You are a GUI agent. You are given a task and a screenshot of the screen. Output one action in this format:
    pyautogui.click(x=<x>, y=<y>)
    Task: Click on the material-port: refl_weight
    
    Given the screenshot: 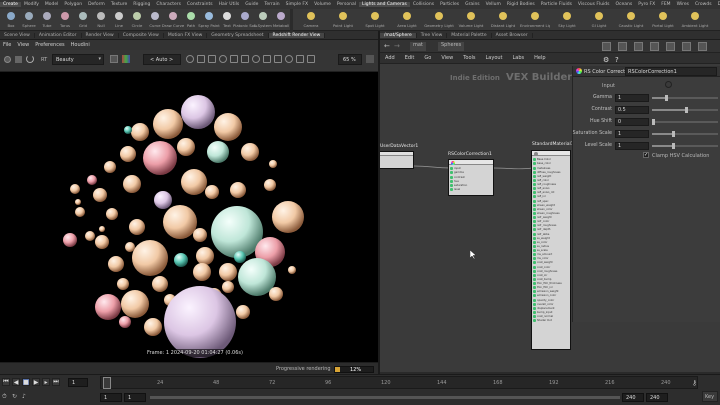 What is the action you would take?
    pyautogui.click(x=547, y=176)
    